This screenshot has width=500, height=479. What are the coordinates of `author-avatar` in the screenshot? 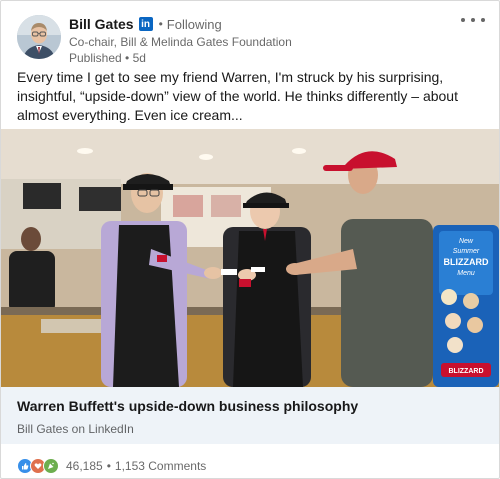 It's located at (39, 37).